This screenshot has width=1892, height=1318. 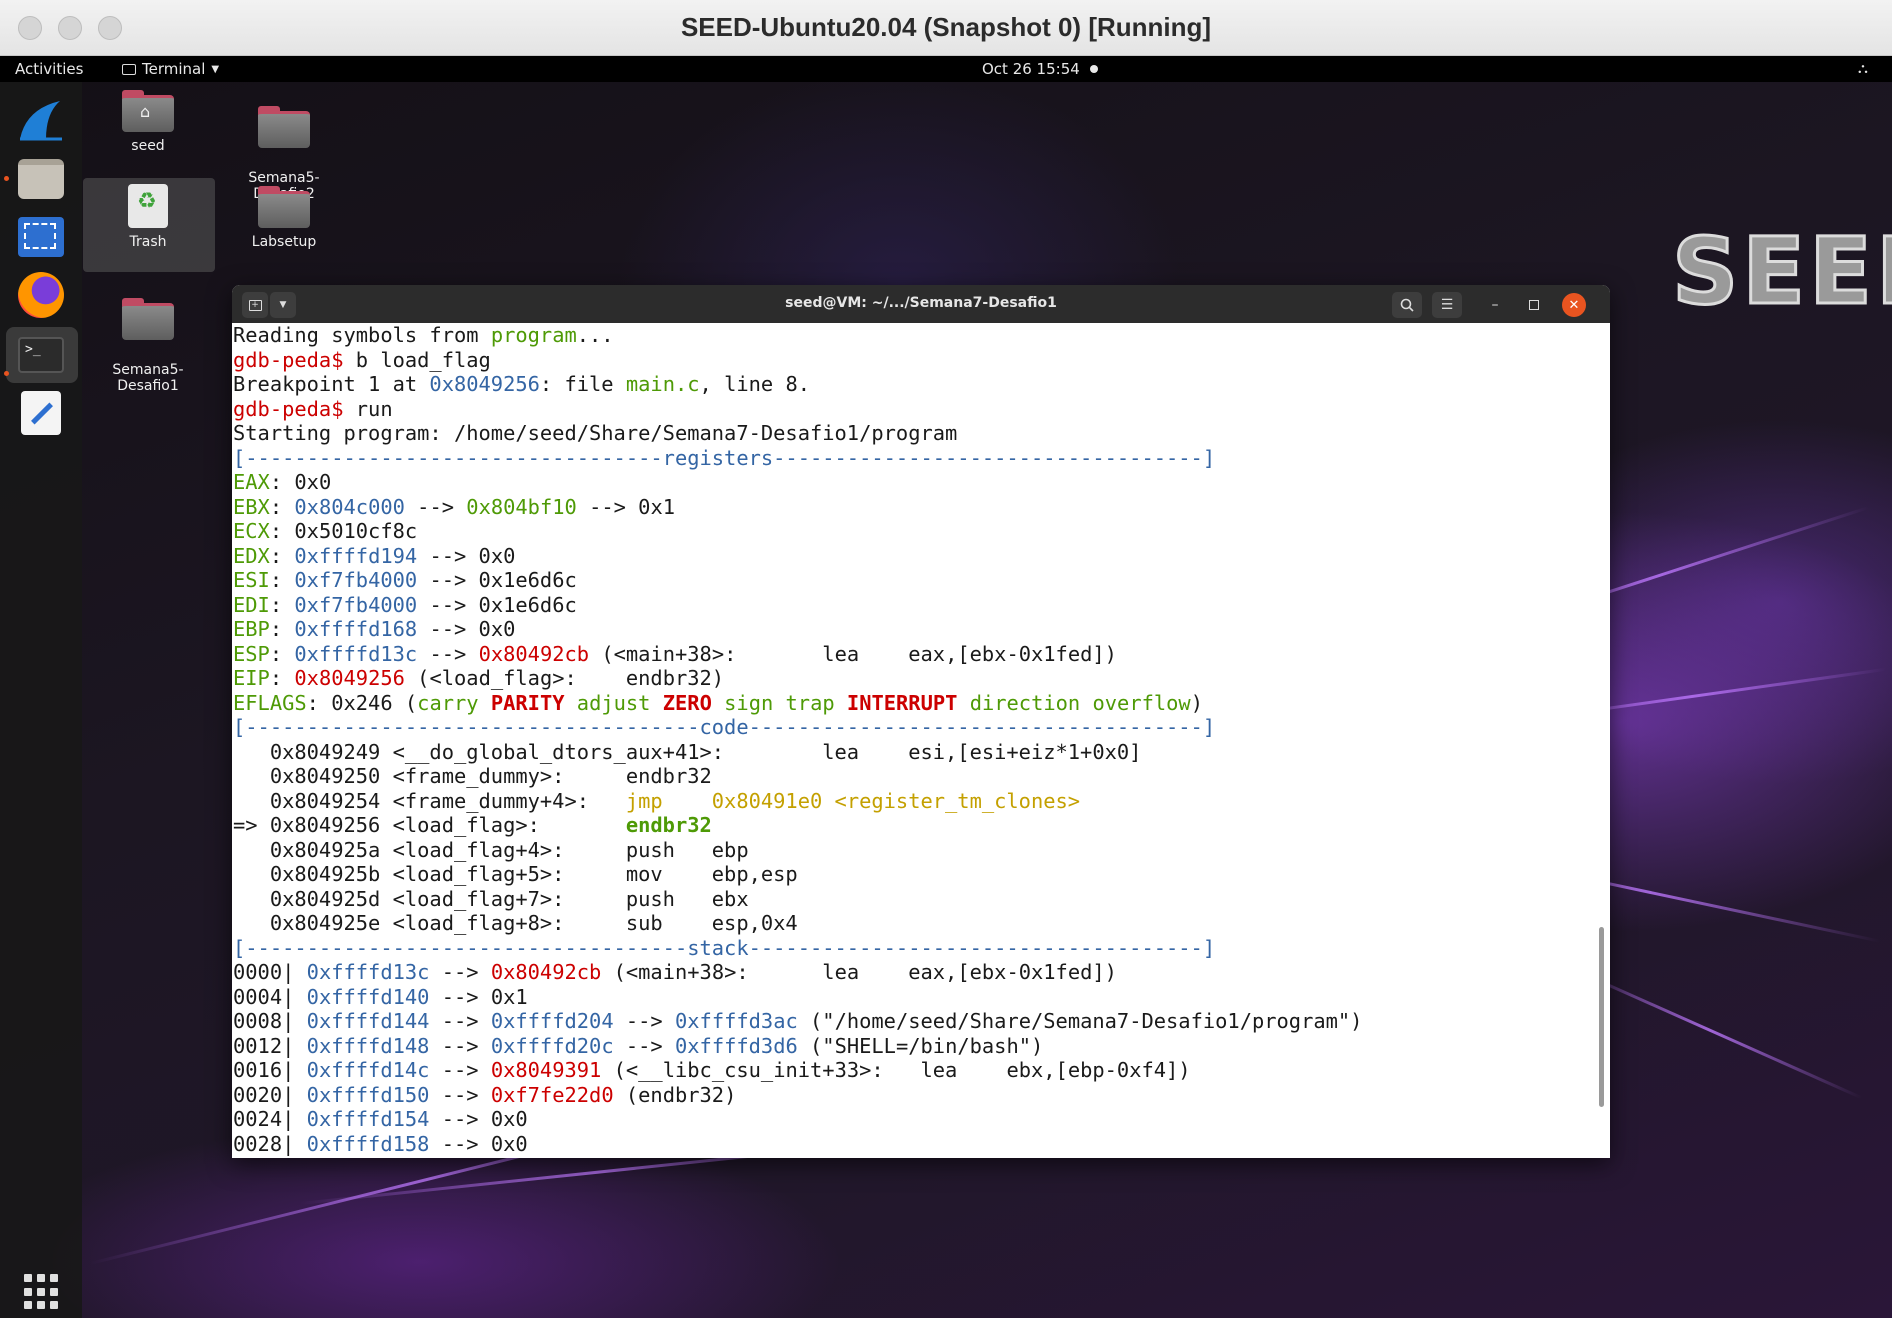 What do you see at coordinates (472, 776) in the screenshot?
I see `terminal-text: 0x8049250 <frame_dummy>: endbr32` at bounding box center [472, 776].